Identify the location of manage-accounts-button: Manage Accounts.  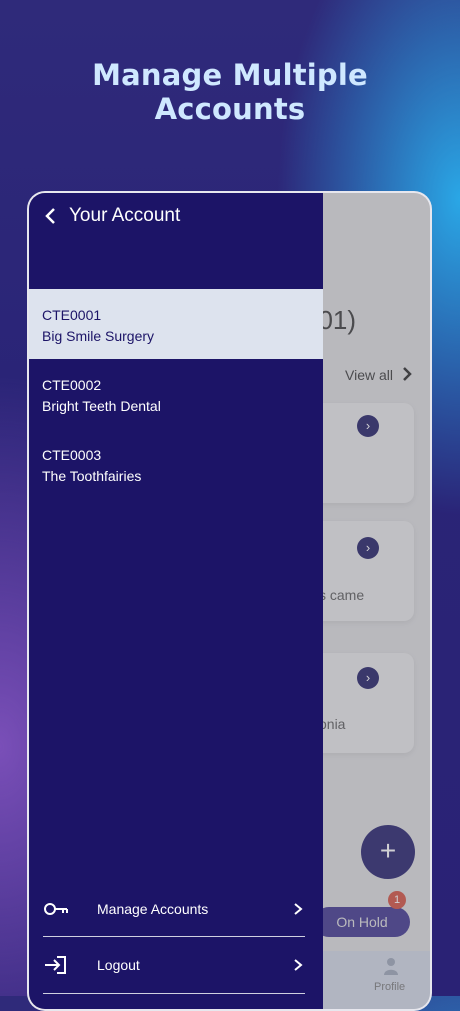
(174, 909).